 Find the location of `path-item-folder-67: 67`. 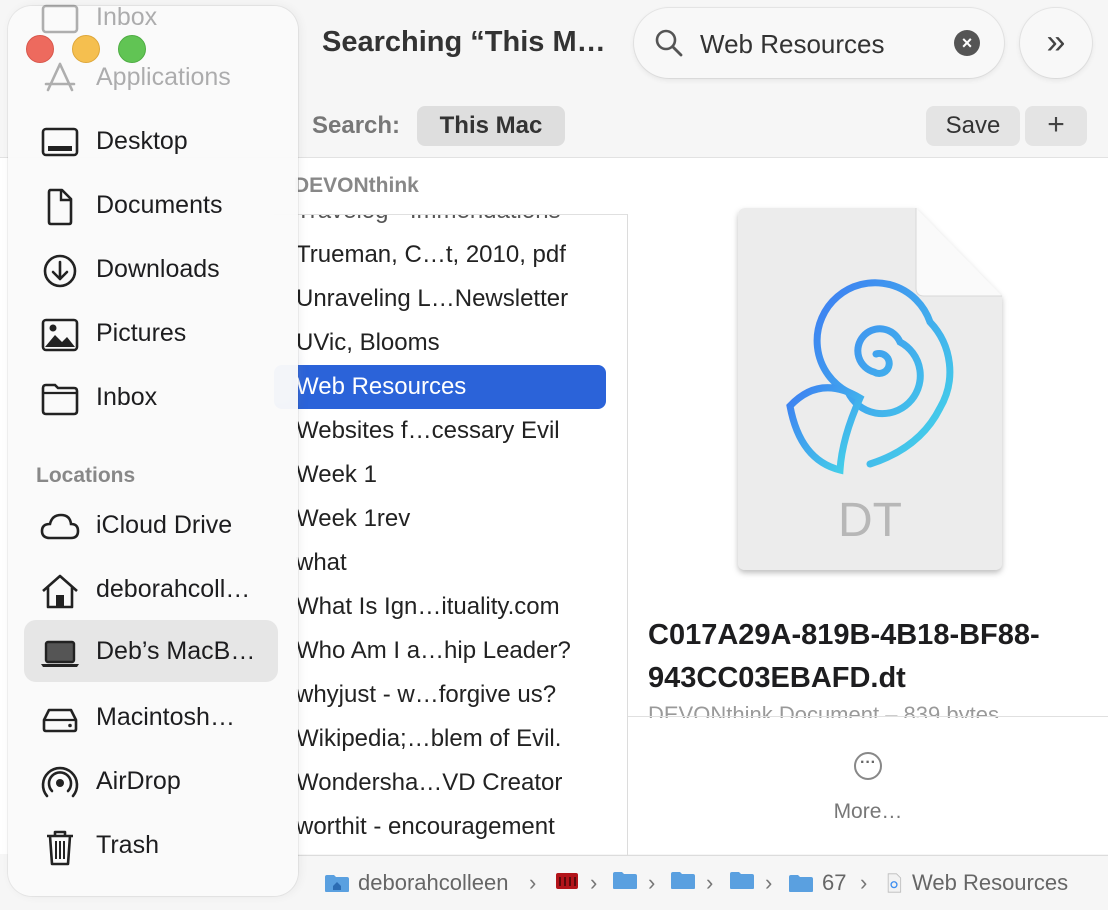

path-item-folder-67: 67 is located at coordinates (817, 883).